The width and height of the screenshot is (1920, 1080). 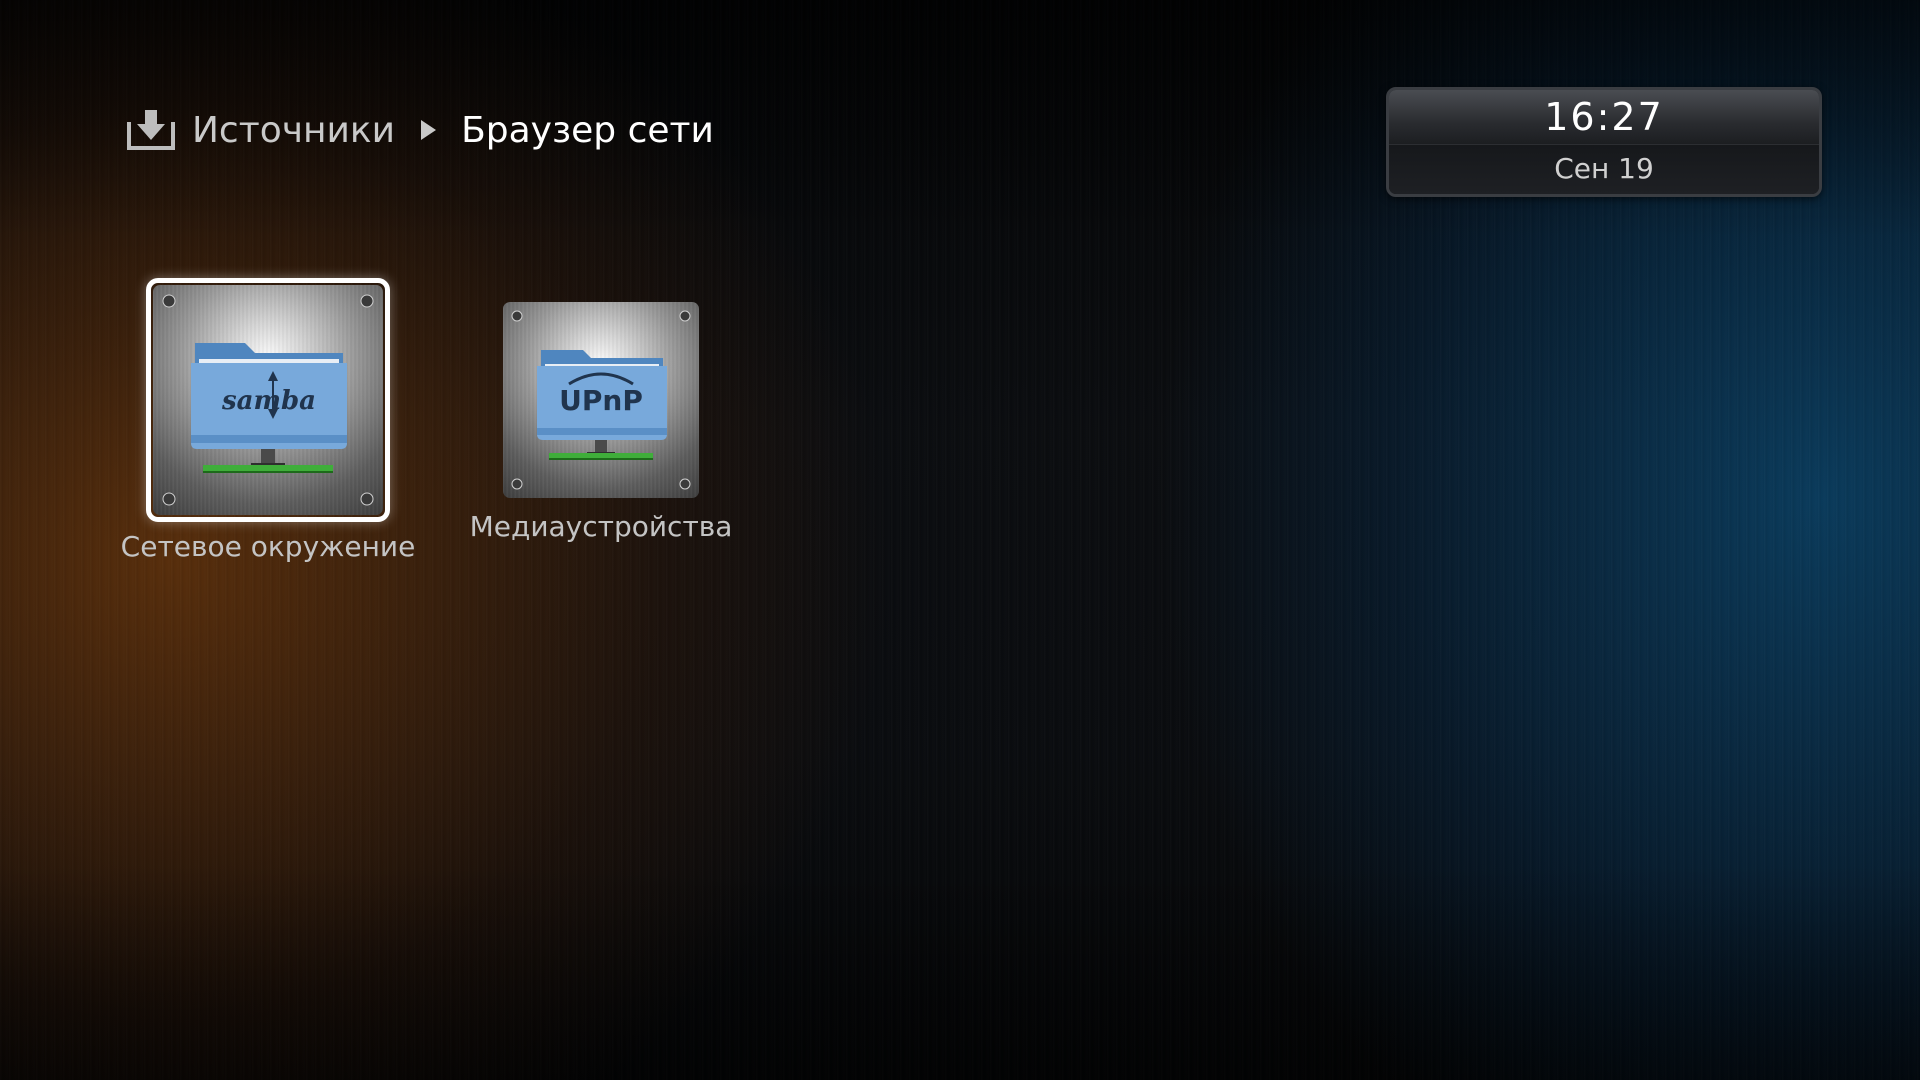 I want to click on breadcrumb-arrow-icon, so click(x=429, y=130).